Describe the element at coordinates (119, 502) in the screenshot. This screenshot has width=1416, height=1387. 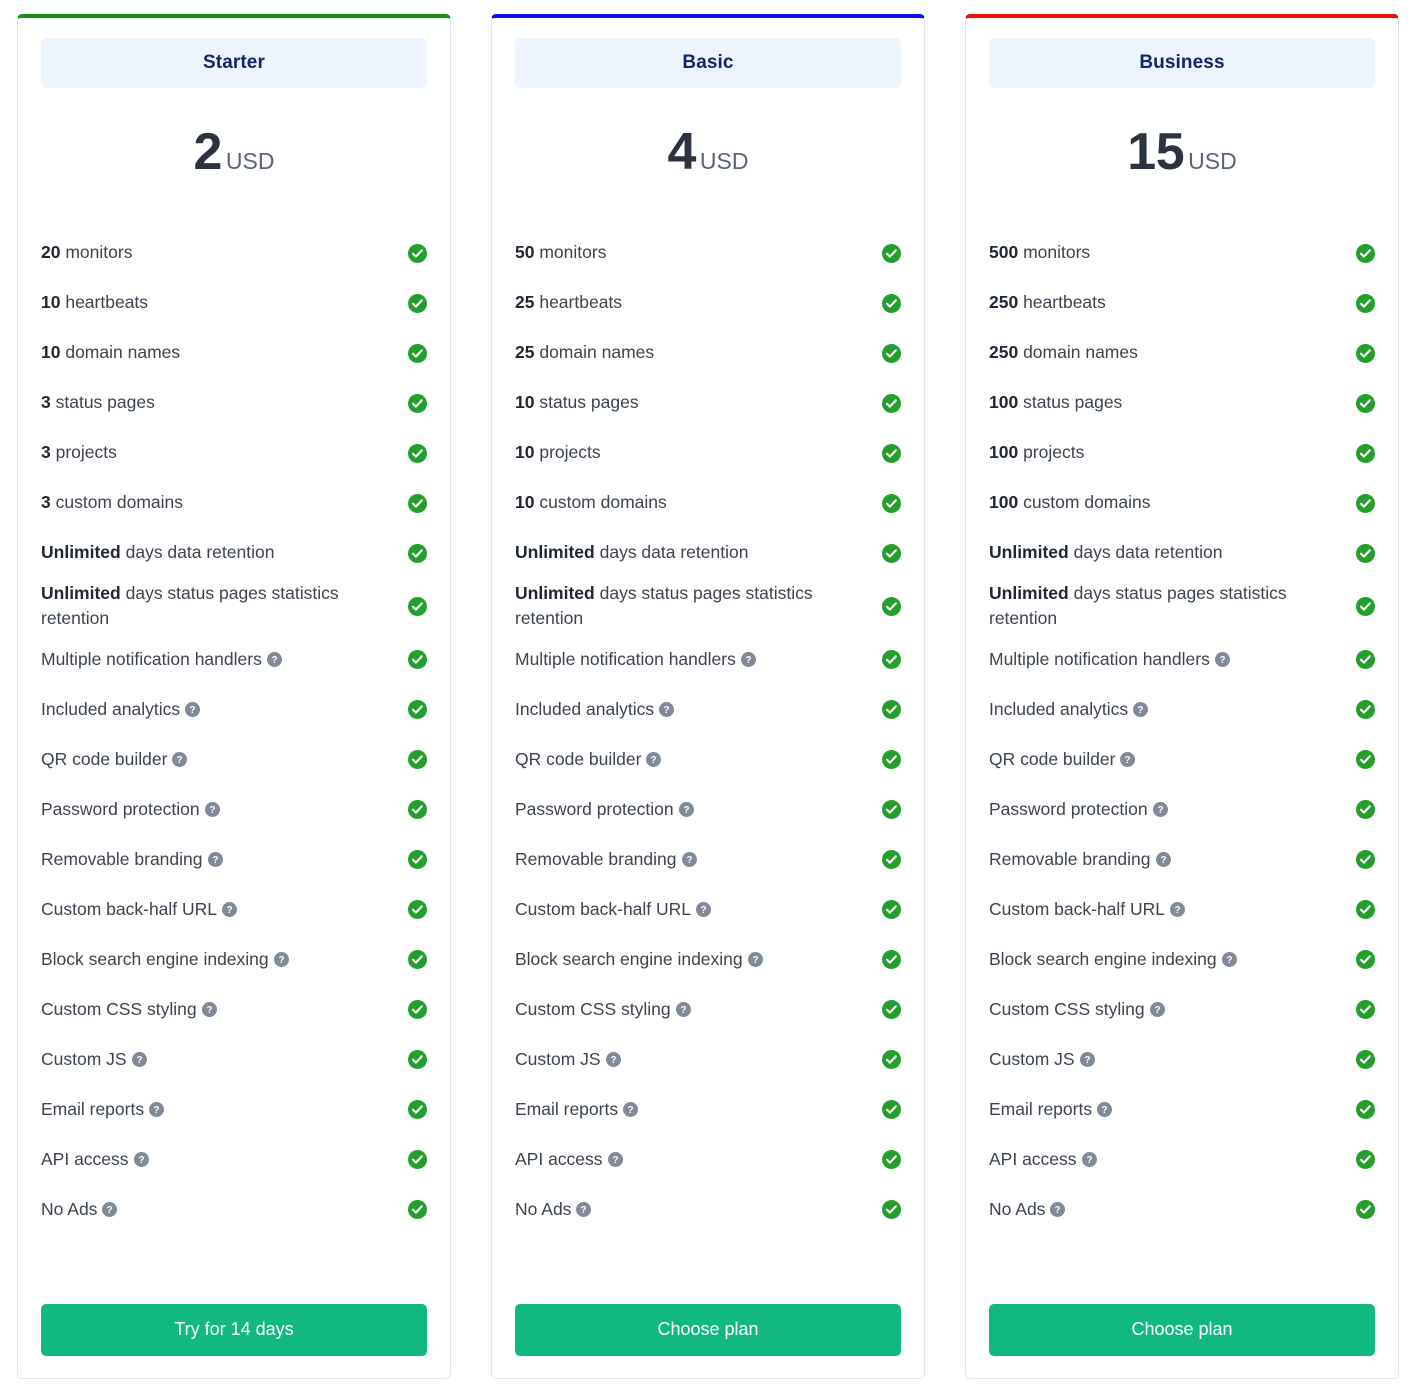
I see `feature-label: custom domains` at that location.